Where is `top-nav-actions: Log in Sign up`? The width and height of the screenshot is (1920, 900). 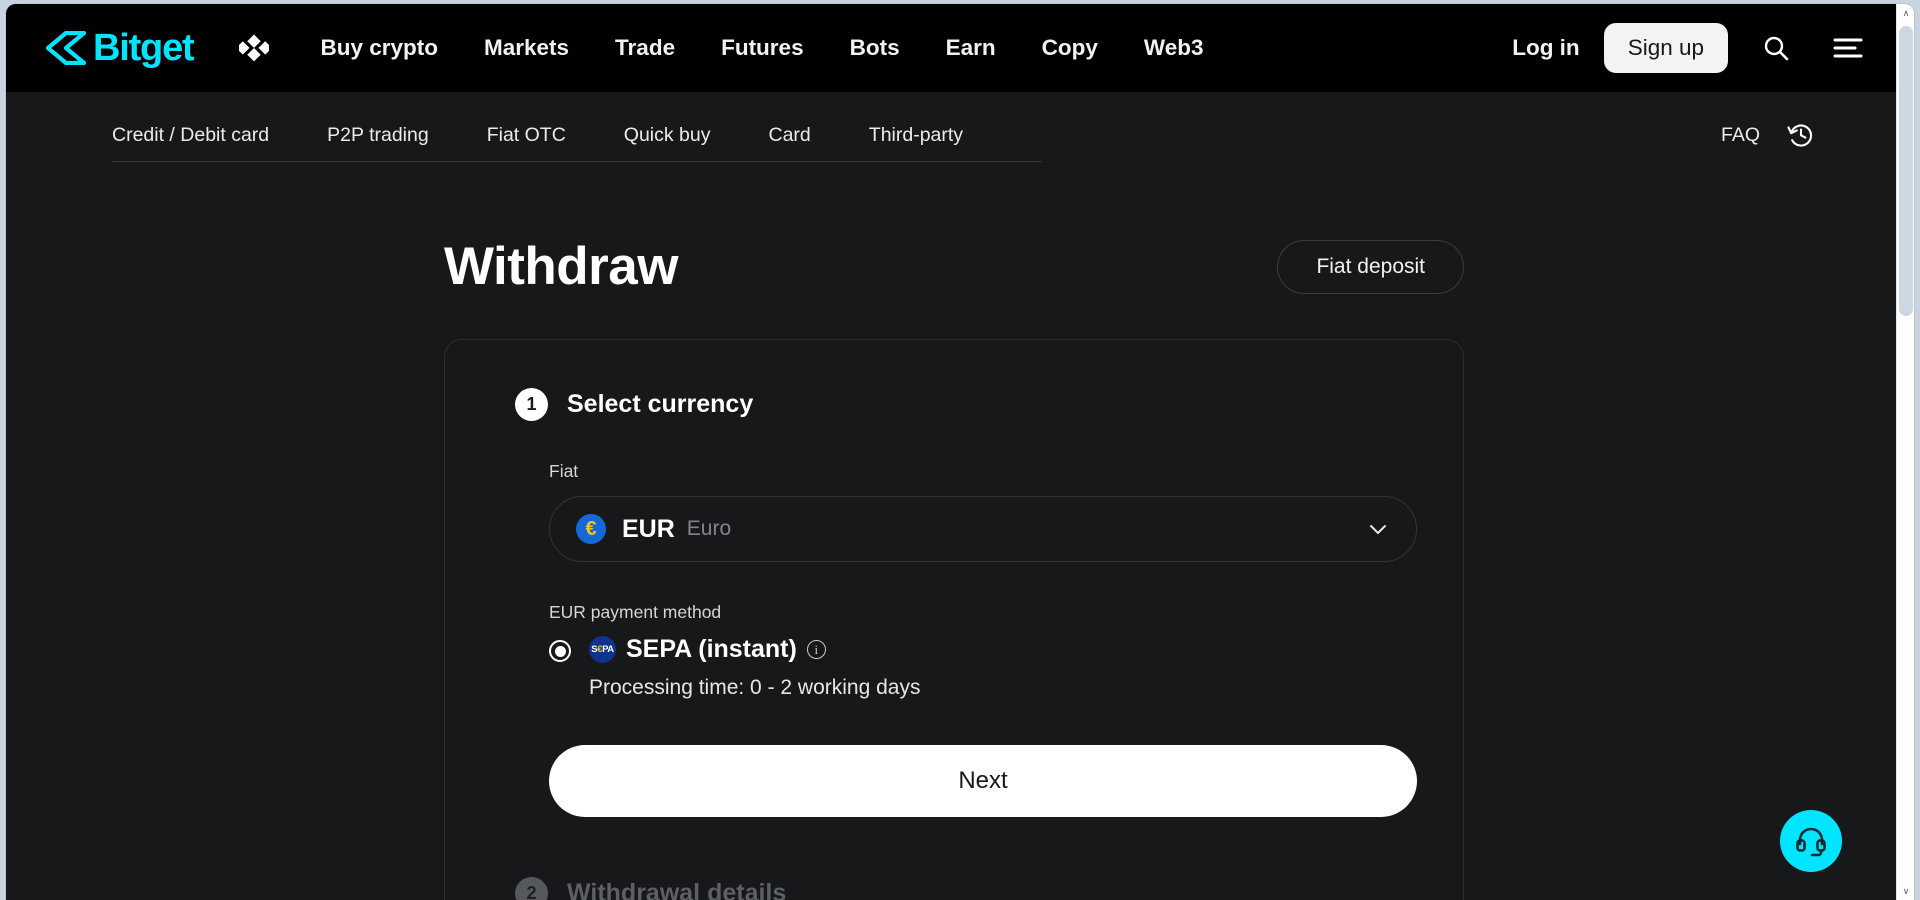 top-nav-actions: Log in Sign up is located at coordinates (1679, 48).